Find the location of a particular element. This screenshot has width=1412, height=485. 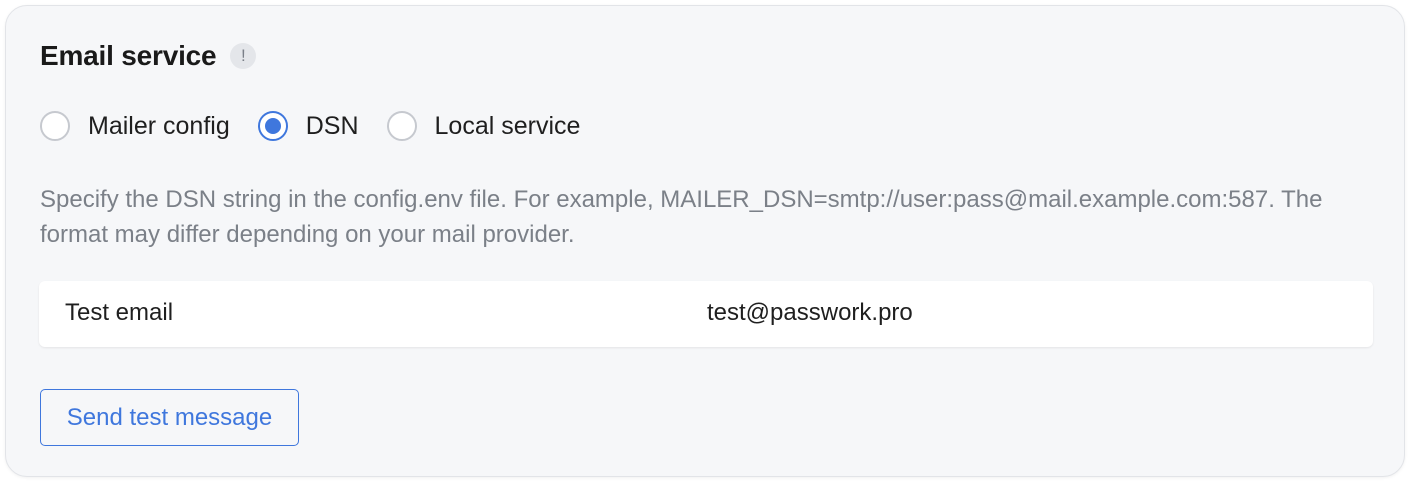

section-header: Email service ! is located at coordinates (148, 56).